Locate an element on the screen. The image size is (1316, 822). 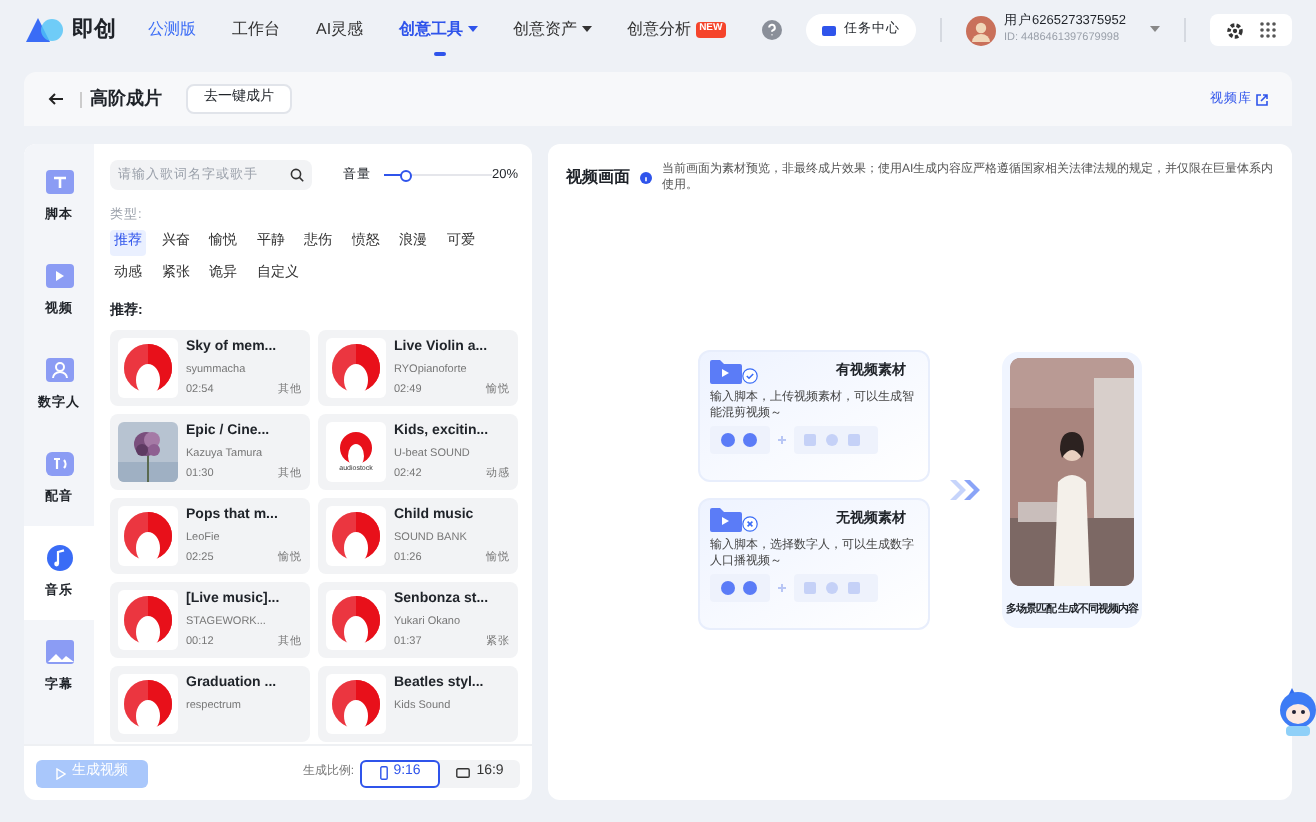
search-icon is located at coordinates (297, 175).